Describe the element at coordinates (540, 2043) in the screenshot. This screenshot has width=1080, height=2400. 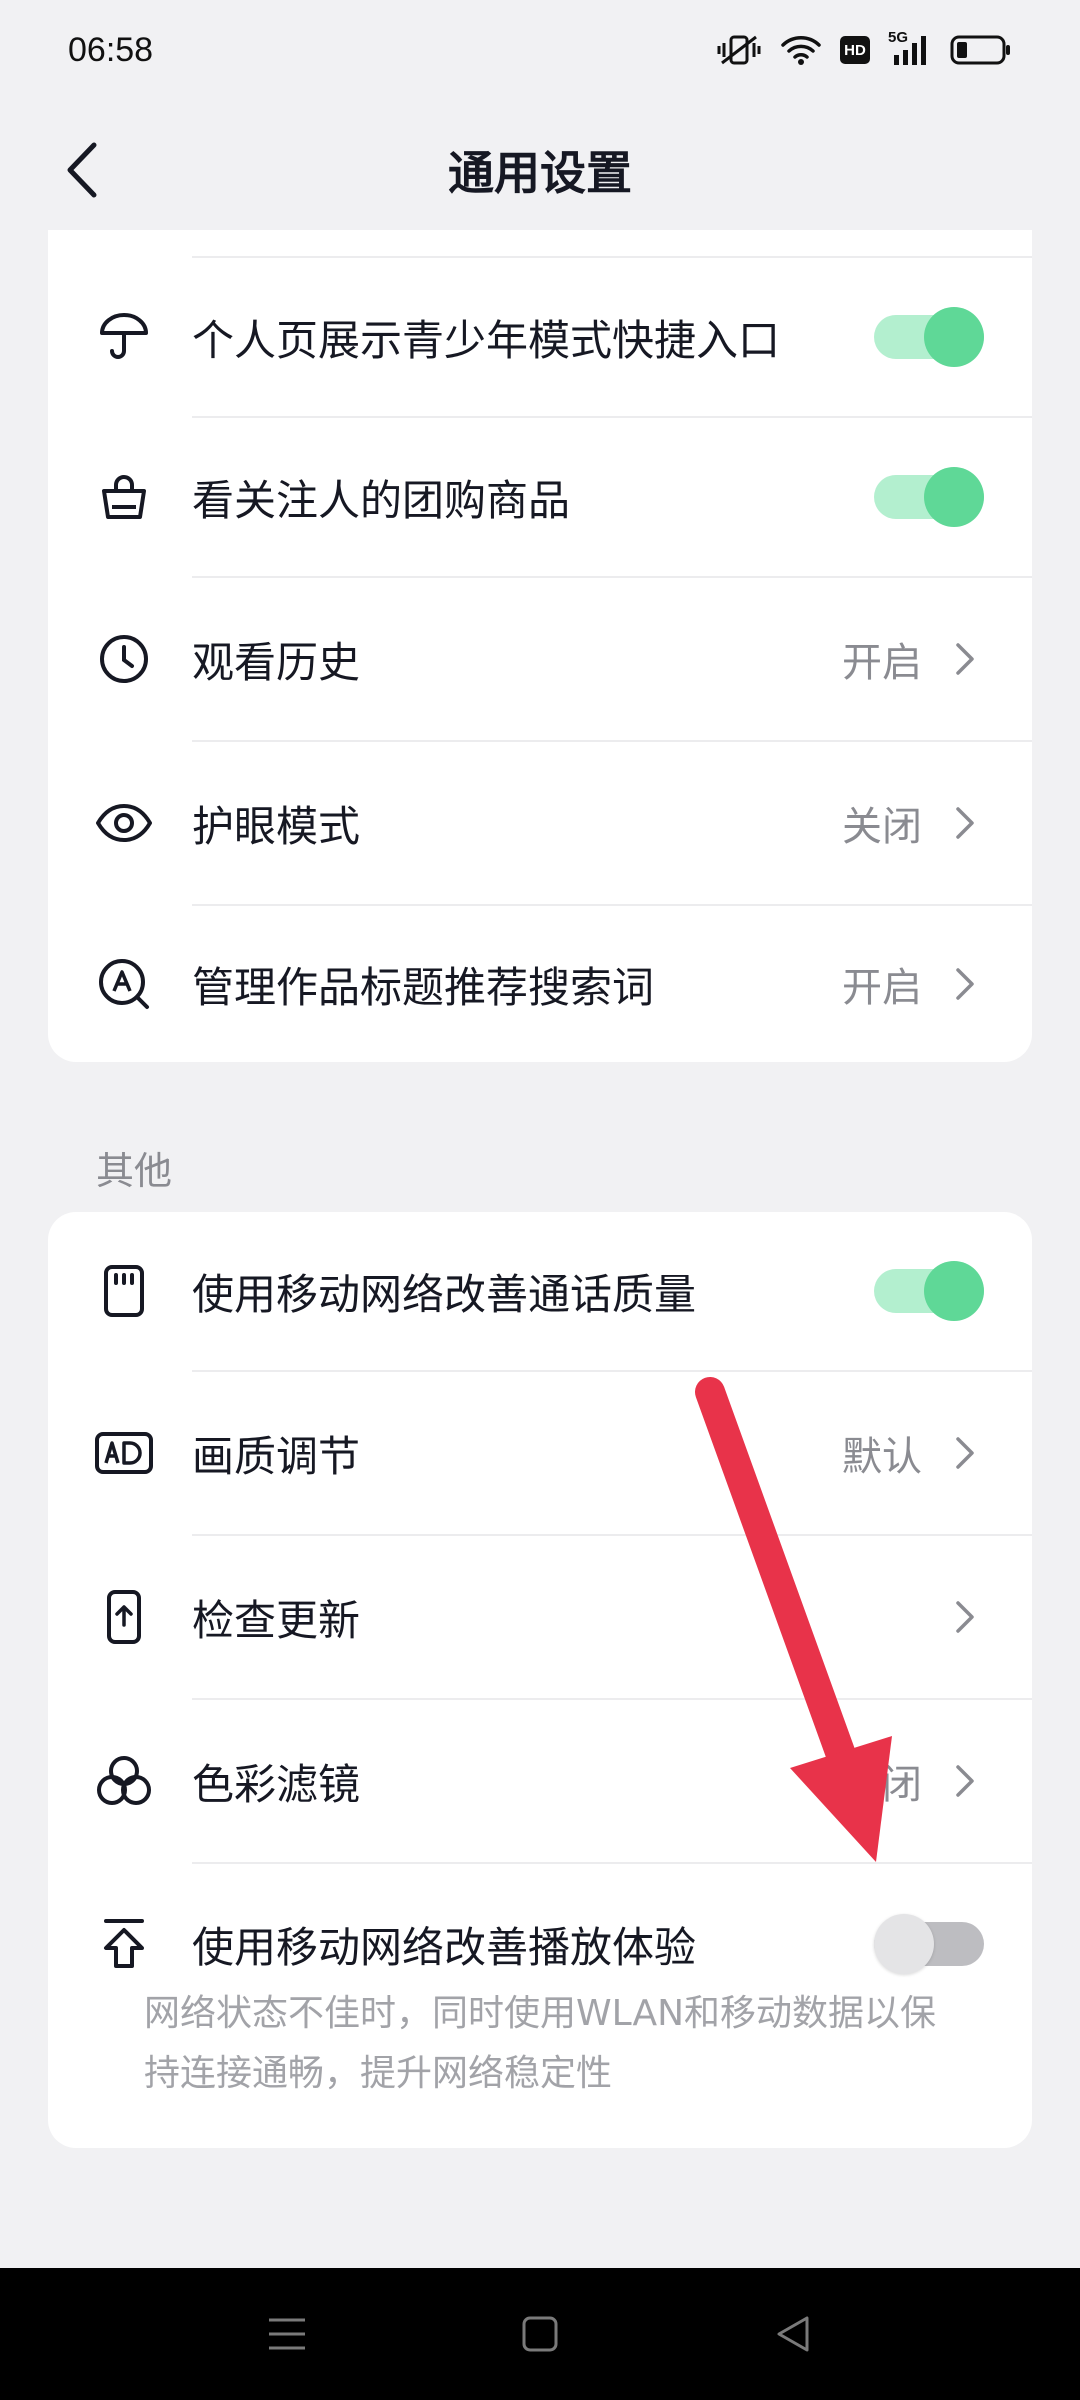
I see `setting-description: 网络状态不佳时，同时使用WLAN和移动数据以保持连接通畅，提升网络稳定性` at that location.